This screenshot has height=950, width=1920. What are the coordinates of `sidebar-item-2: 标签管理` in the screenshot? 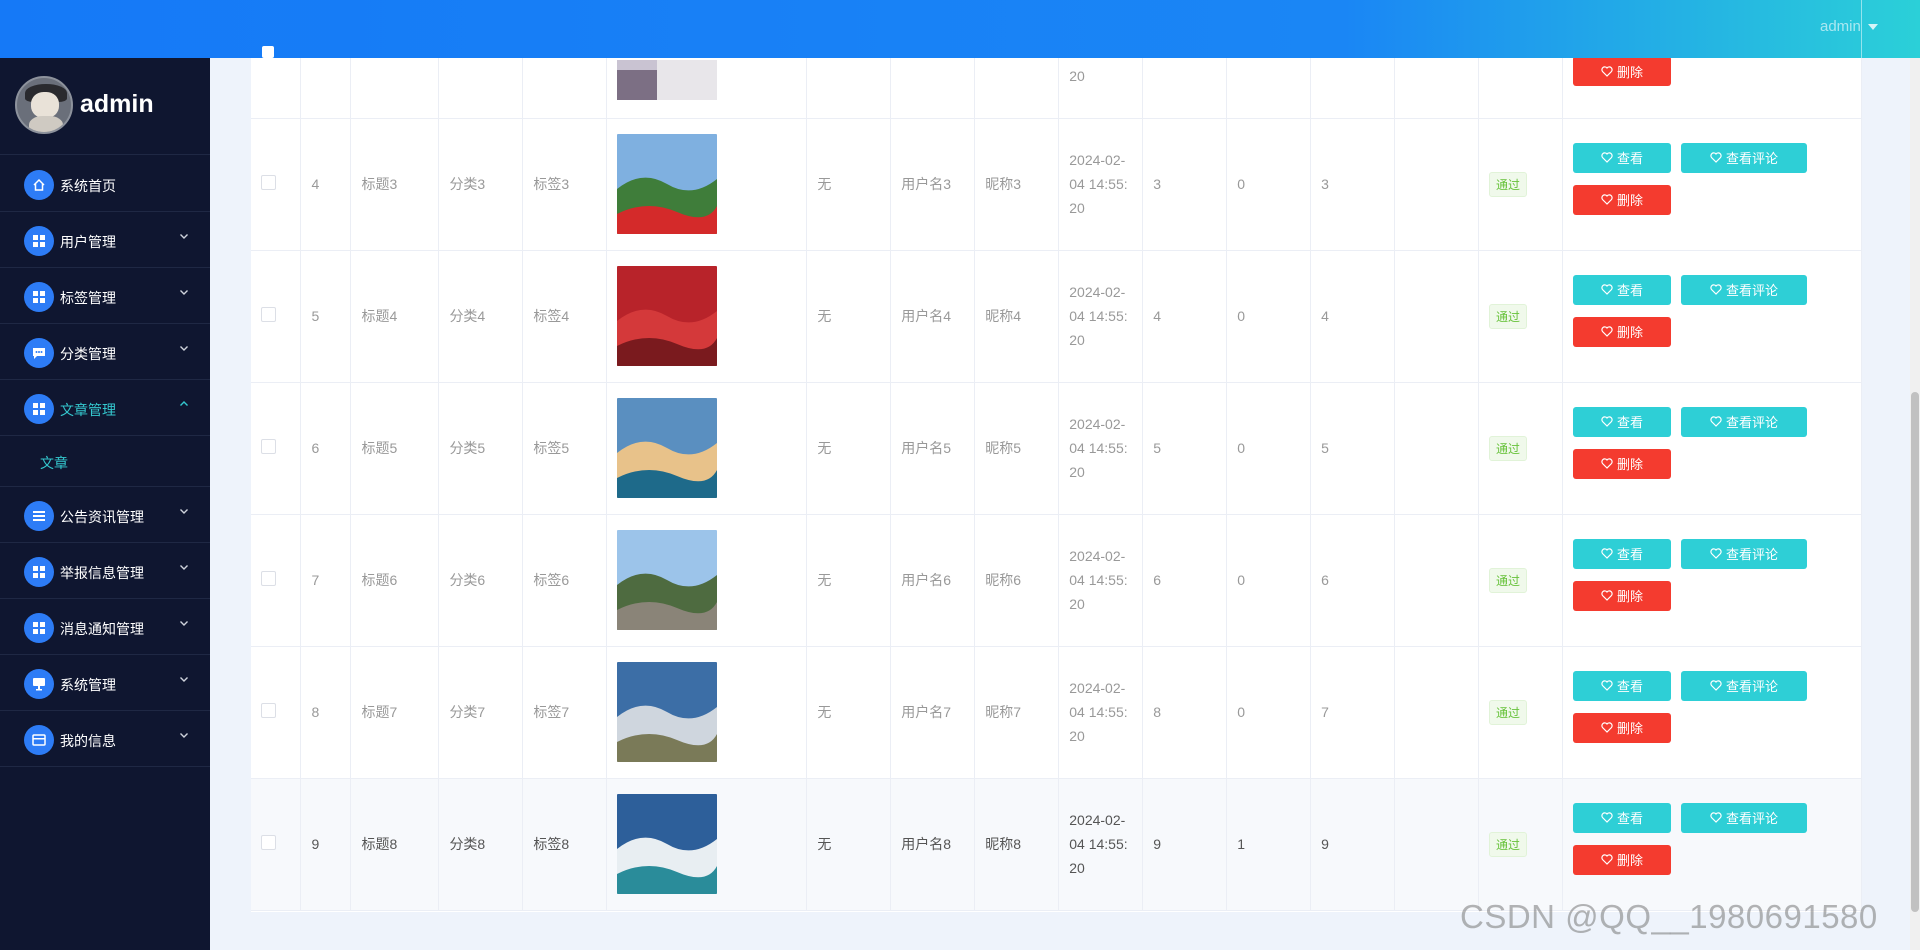 It's located at (105, 296).